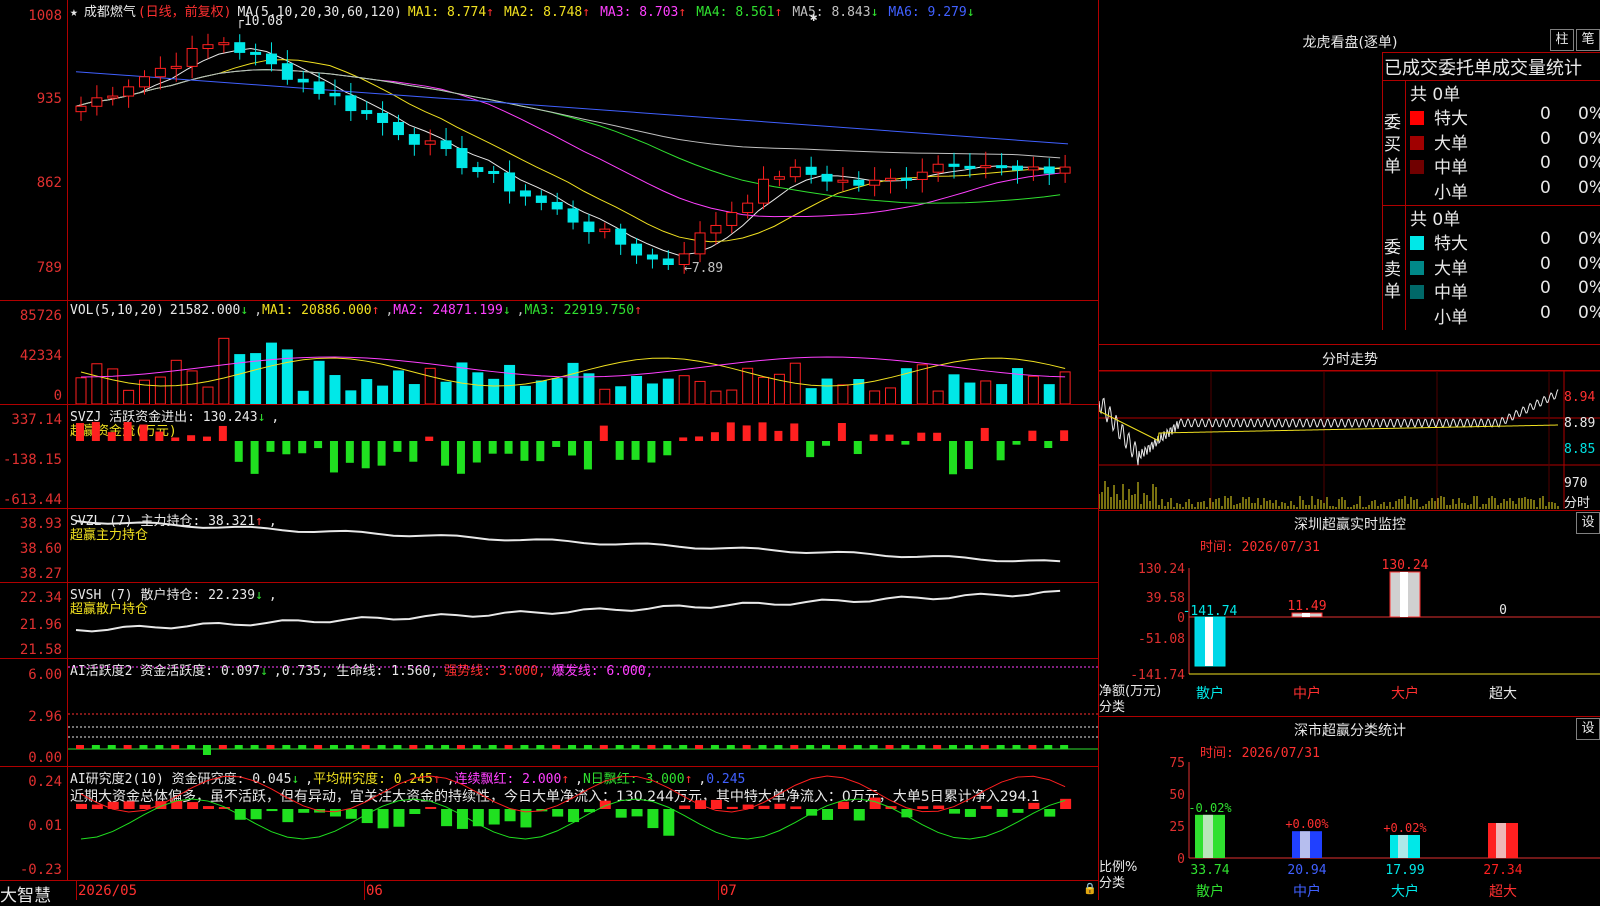  I want to click on sz-monitor-settings-button: 设, so click(1588, 523).